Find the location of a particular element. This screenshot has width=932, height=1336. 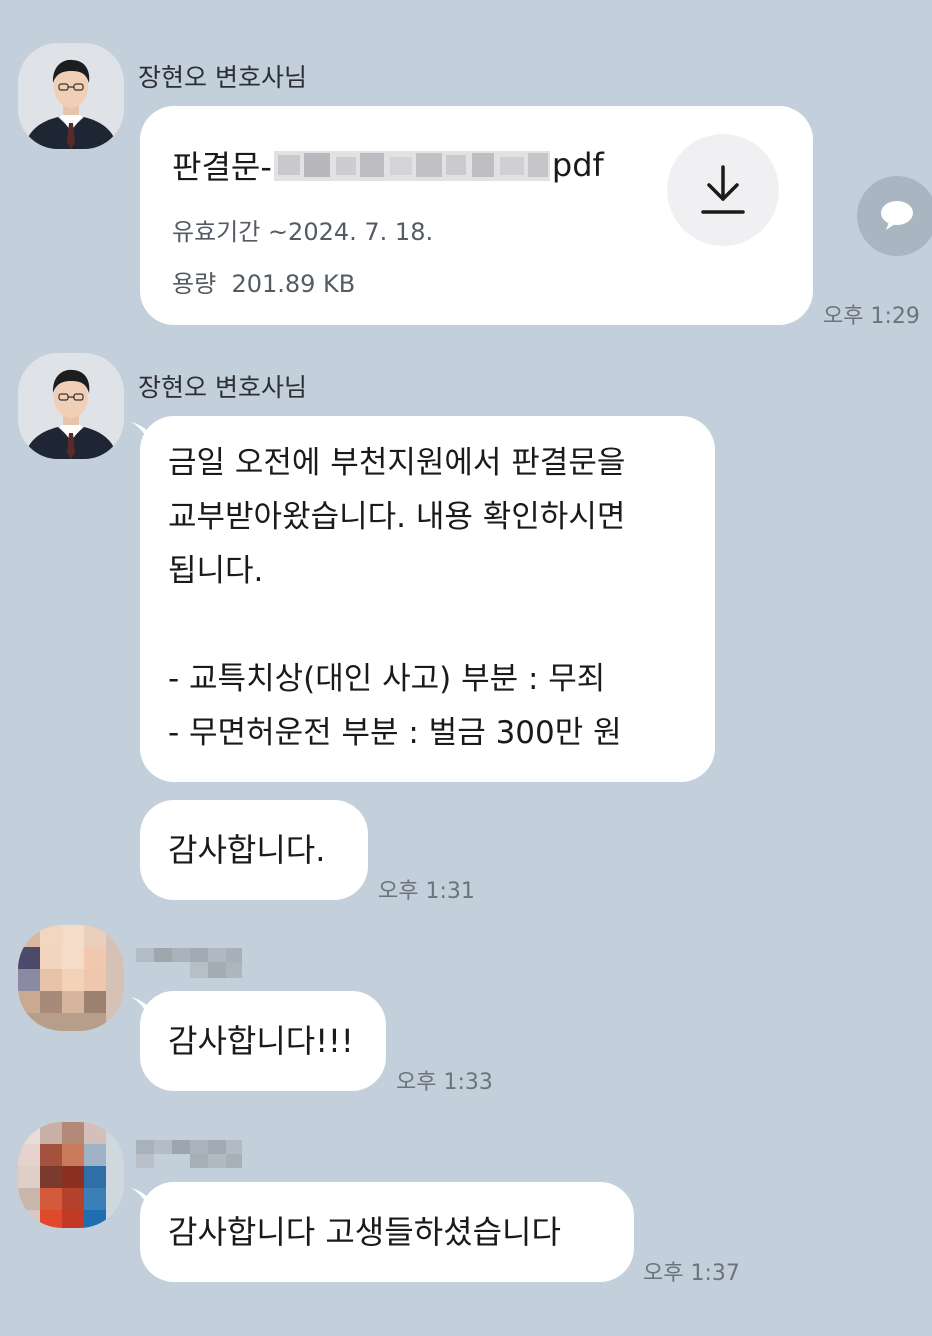

file-size: 용량 201.89 KB is located at coordinates (263, 281).